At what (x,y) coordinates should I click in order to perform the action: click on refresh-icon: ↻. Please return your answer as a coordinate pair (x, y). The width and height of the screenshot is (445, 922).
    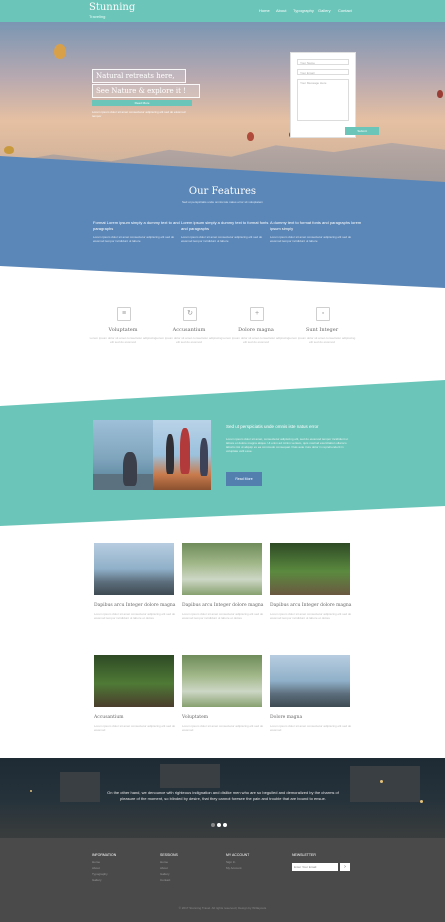
    Looking at the image, I should click on (190, 314).